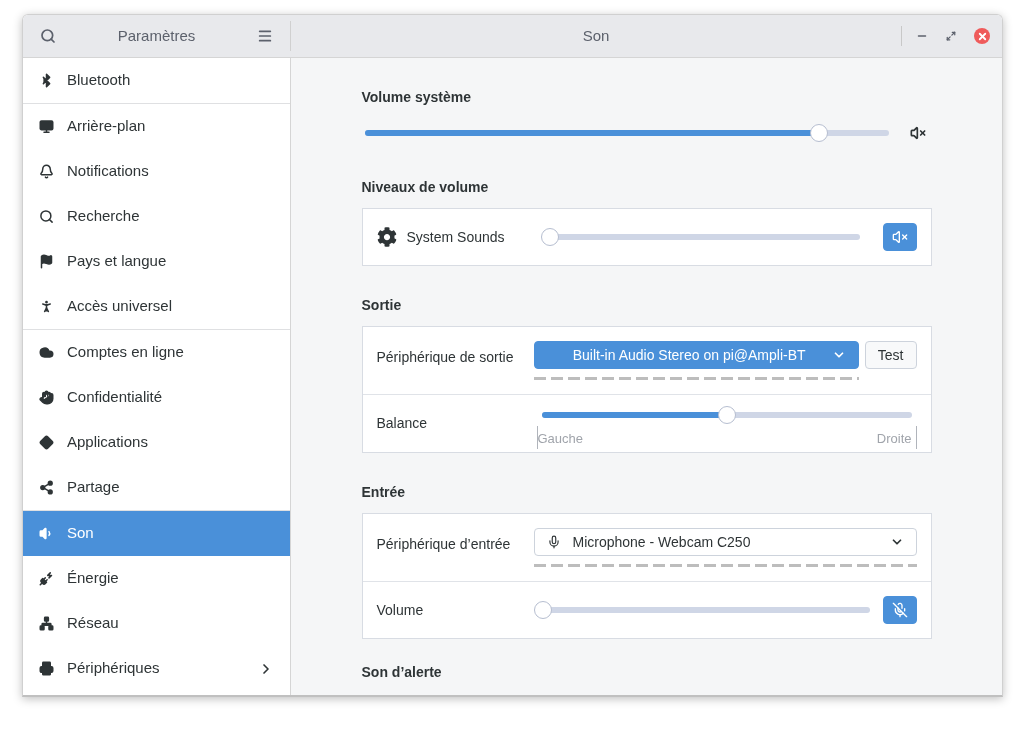  What do you see at coordinates (156, 352) in the screenshot?
I see `sidebar-item: Comptes en ligne` at bounding box center [156, 352].